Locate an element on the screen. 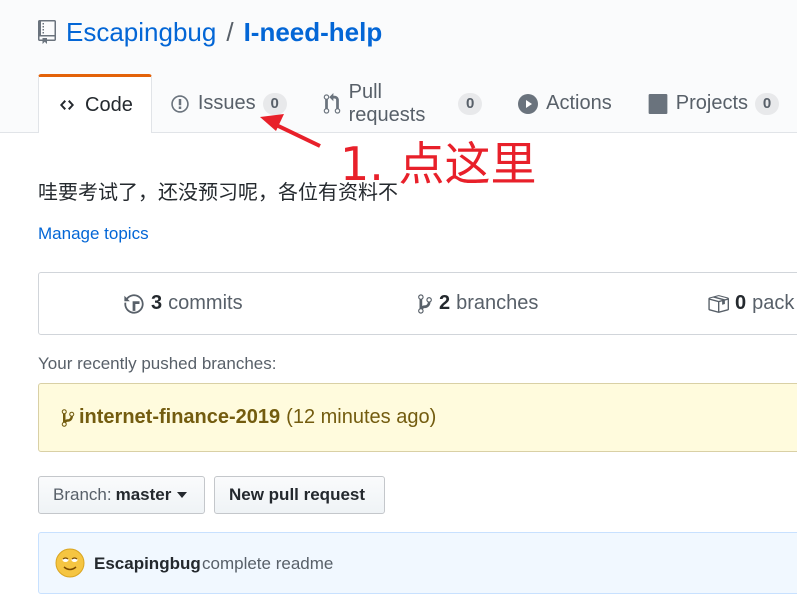 This screenshot has width=797, height=594. repo-title: Escapingbug / I-need-help is located at coordinates (210, 32).